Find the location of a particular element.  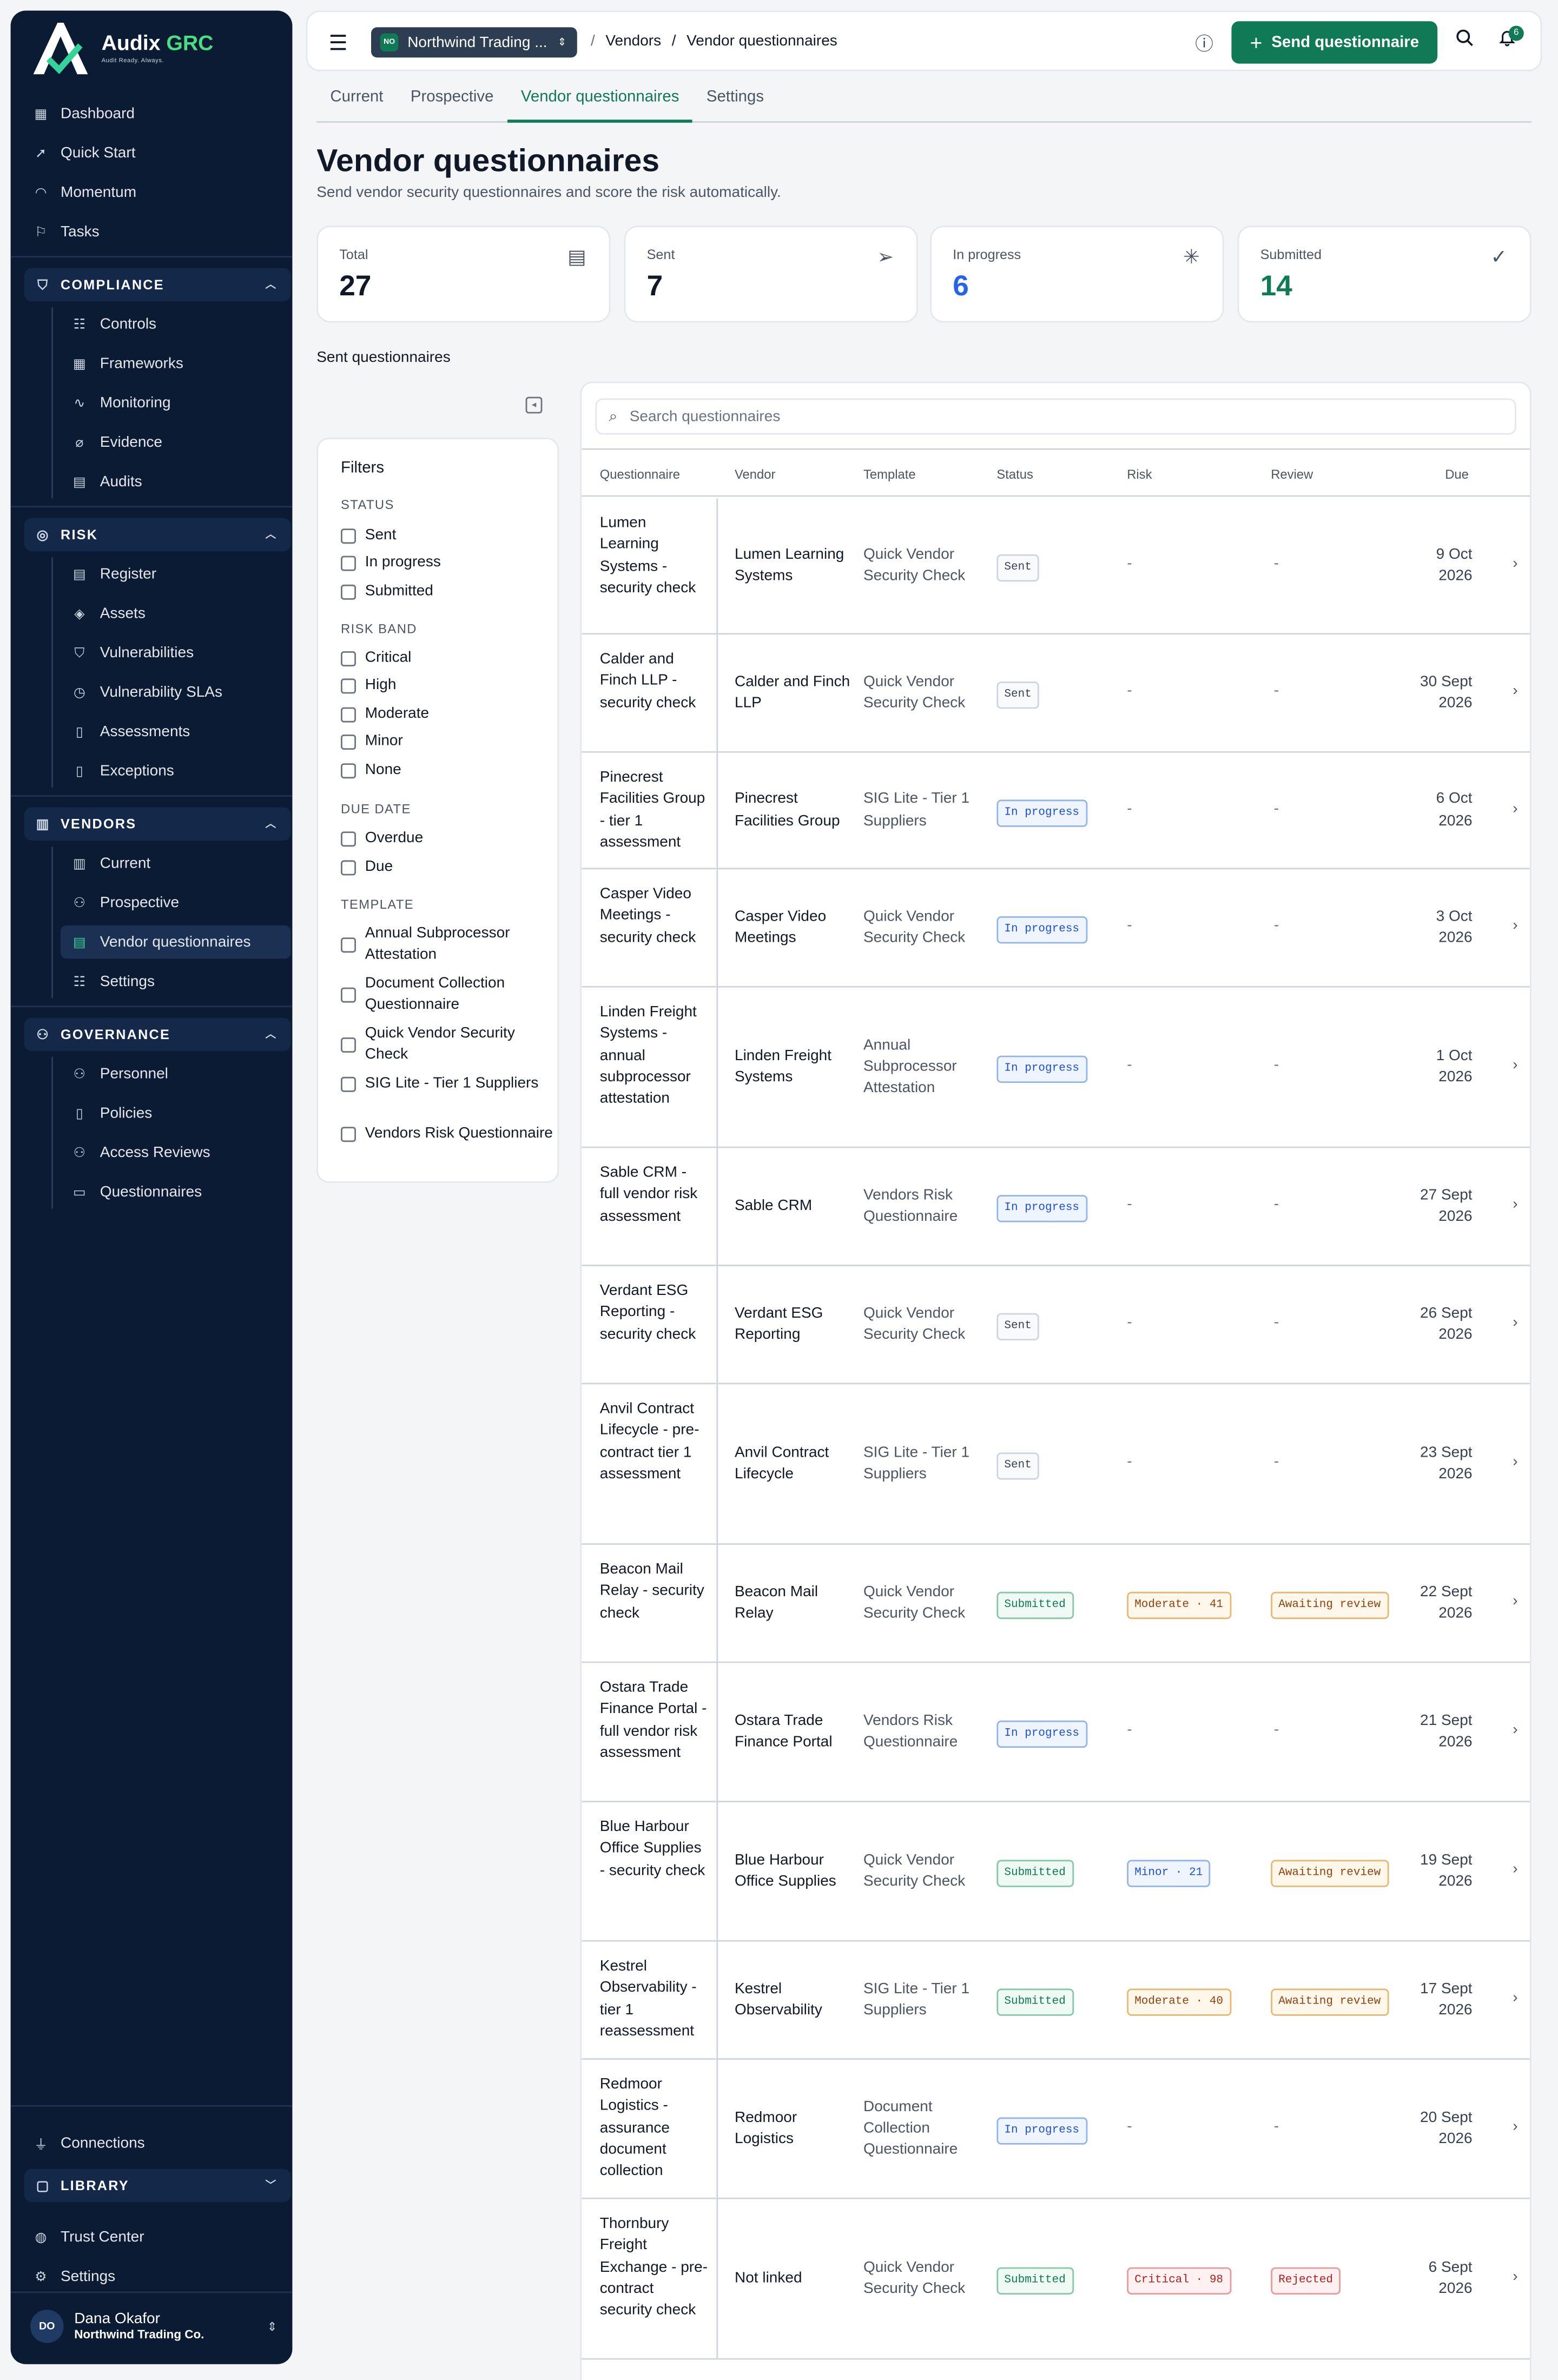

sidebar-item-register: ▤ Register is located at coordinates (176, 574).